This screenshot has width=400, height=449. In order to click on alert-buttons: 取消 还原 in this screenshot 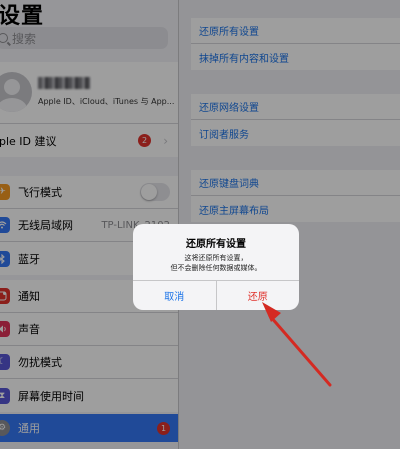, I will do `click(216, 295)`.